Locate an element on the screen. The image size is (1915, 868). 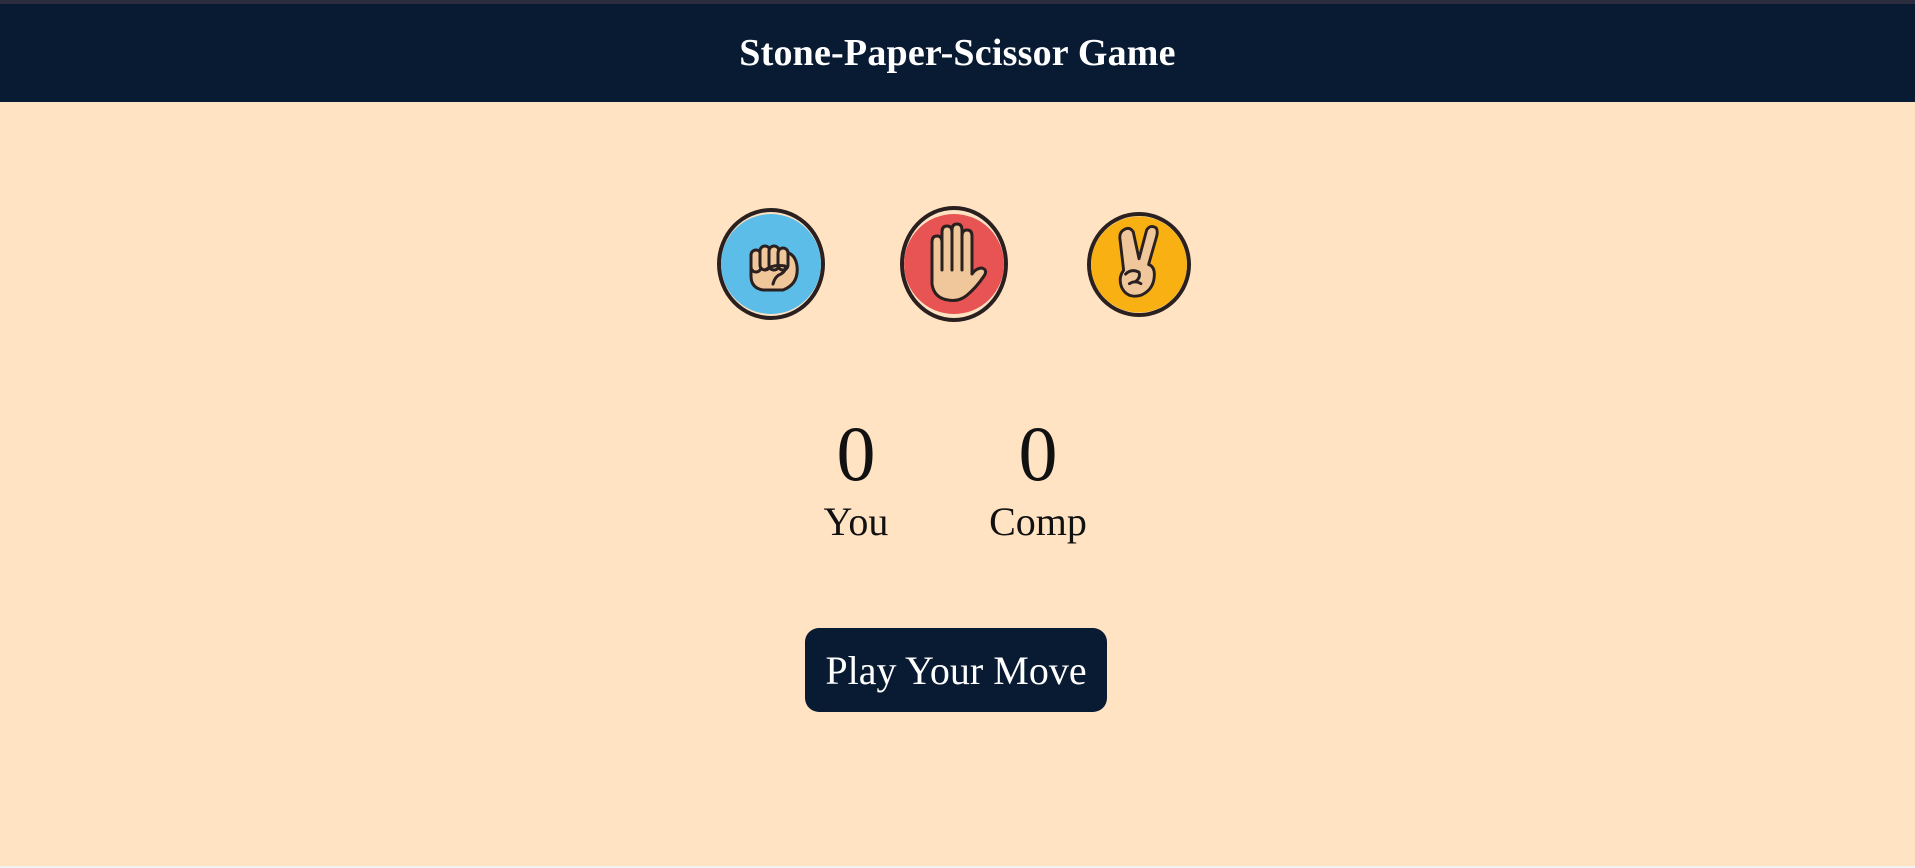
paper-choice-button is located at coordinates (954, 264).